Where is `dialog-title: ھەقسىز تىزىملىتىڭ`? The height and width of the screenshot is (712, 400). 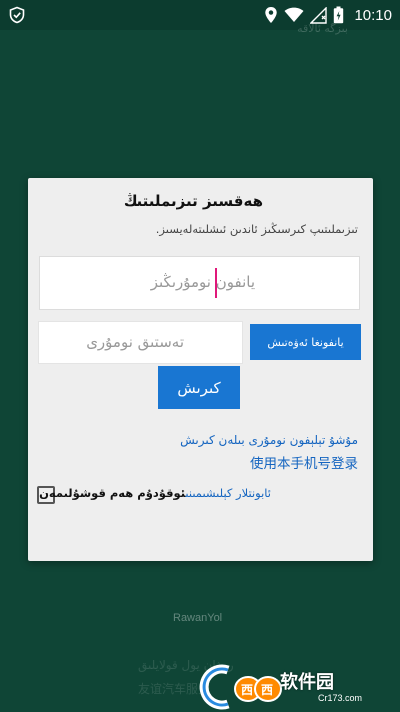 dialog-title: ھەقسىز تىزىملىتىڭ is located at coordinates (193, 201).